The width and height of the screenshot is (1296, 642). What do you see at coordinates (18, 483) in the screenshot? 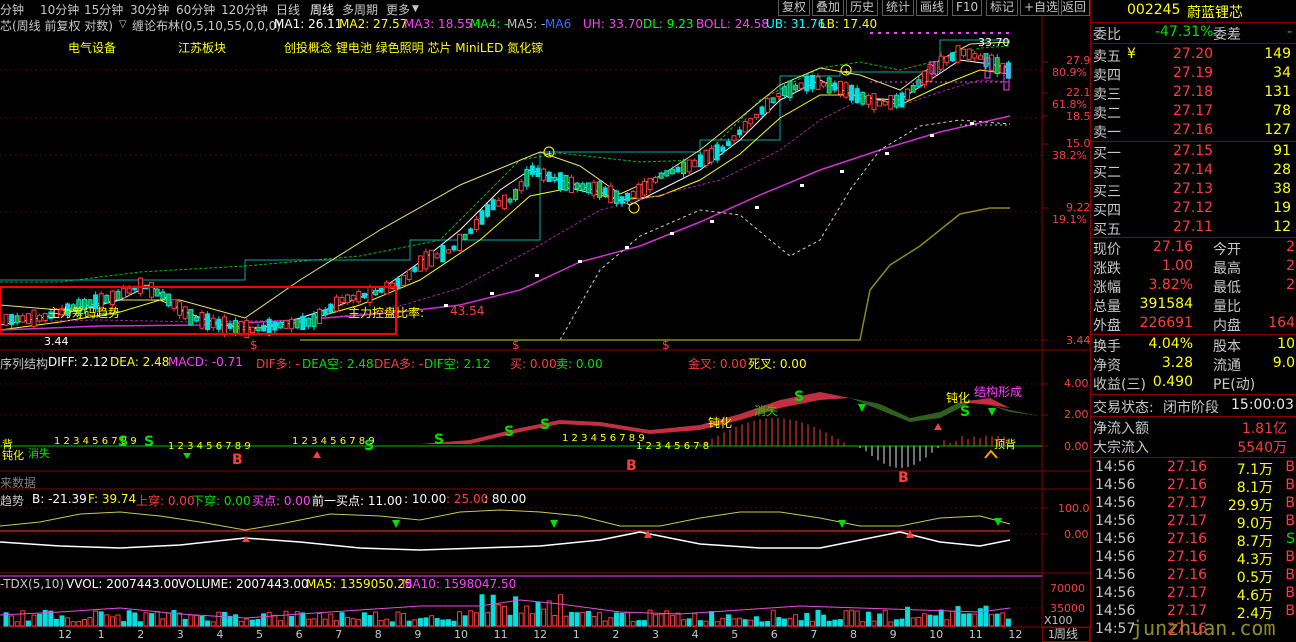
I see `future-data-label: 来数据` at bounding box center [18, 483].